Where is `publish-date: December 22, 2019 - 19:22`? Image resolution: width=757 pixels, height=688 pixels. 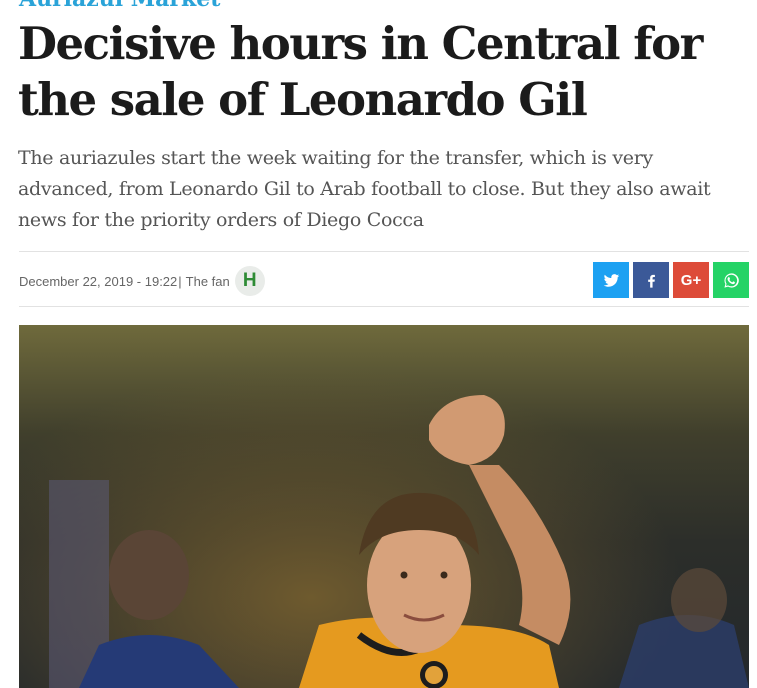 publish-date: December 22, 2019 - 19:22 is located at coordinates (98, 281).